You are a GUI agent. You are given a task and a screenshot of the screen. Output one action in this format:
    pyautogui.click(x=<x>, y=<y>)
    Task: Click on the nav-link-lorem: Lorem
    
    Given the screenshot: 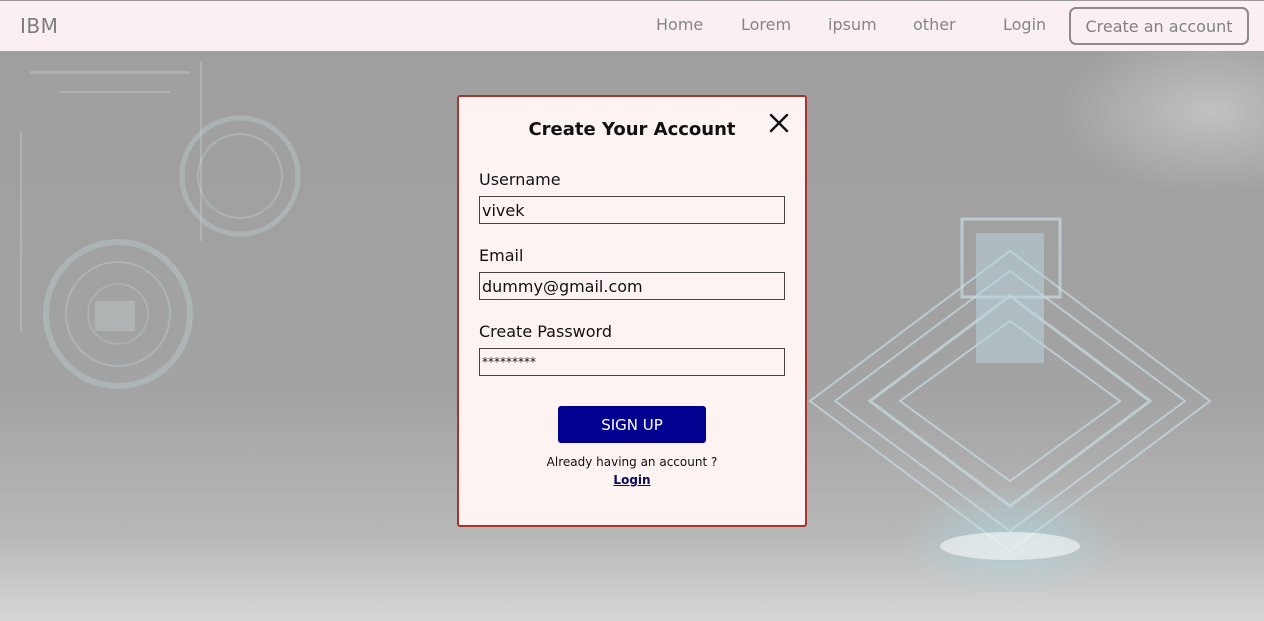 What is the action you would take?
    pyautogui.click(x=766, y=24)
    